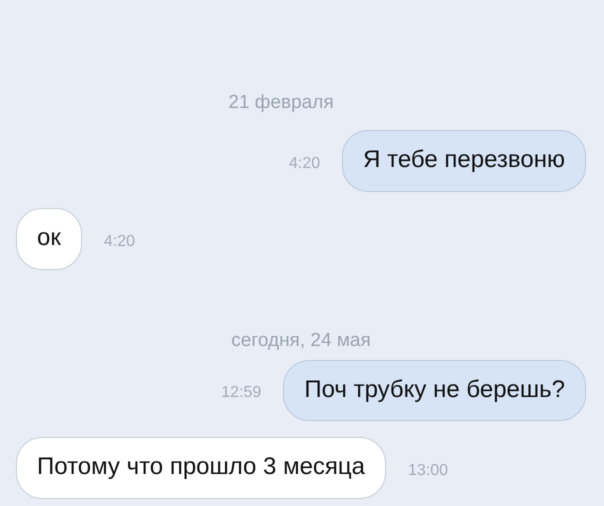 This screenshot has height=506, width=604. What do you see at coordinates (428, 471) in the screenshot?
I see `message-time: 13:00` at bounding box center [428, 471].